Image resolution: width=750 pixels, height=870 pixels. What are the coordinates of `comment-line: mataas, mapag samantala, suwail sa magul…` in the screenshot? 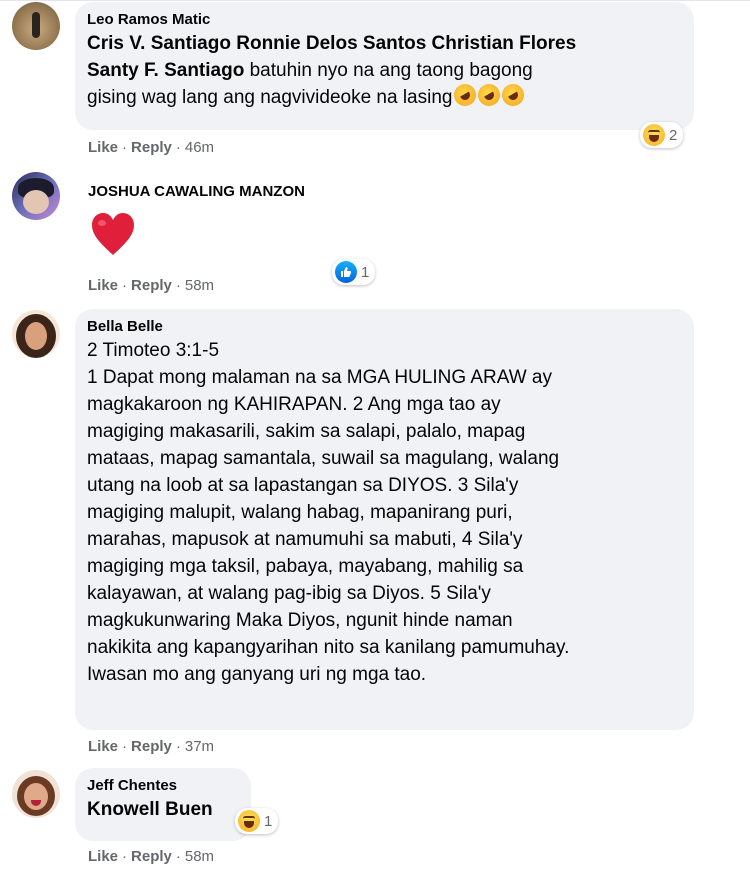 It's located at (323, 458).